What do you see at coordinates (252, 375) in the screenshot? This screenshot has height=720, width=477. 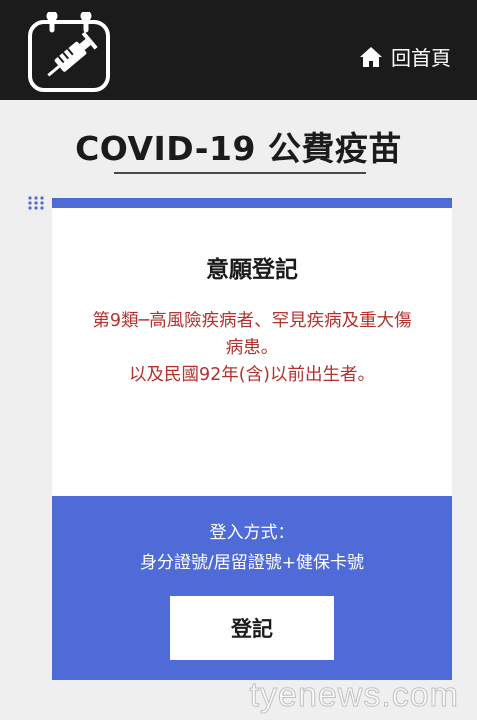 I see `description-line: 以及民國92年(含)以前出生者。` at bounding box center [252, 375].